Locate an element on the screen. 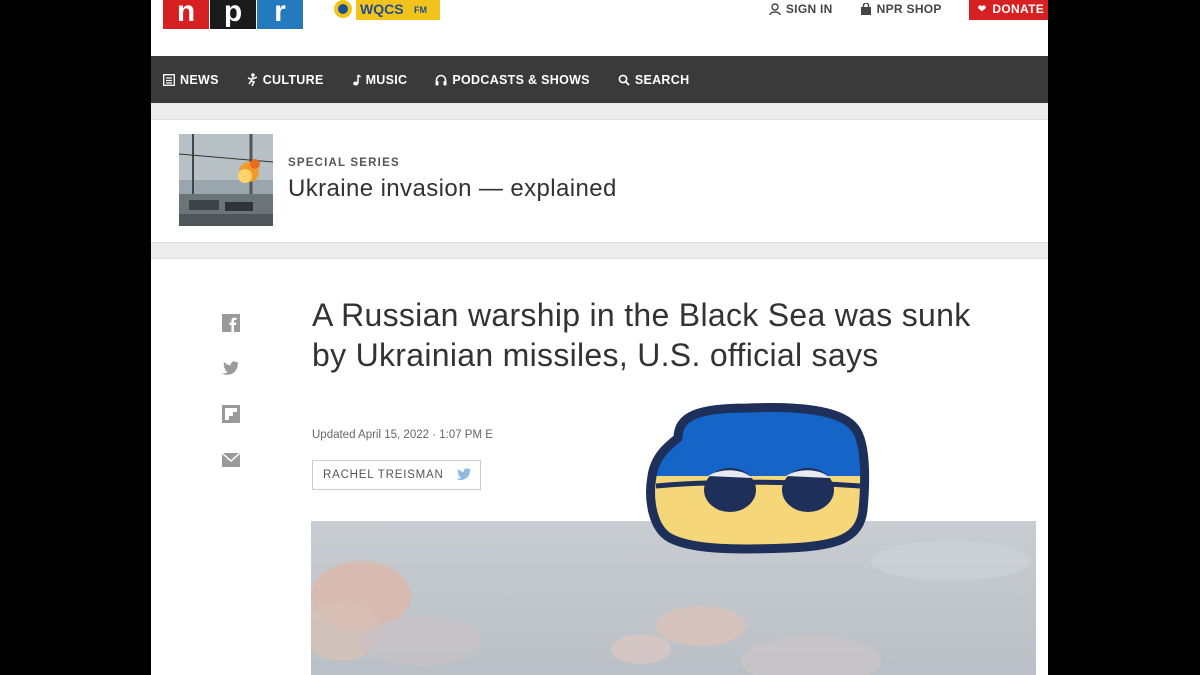 This screenshot has height=675, width=1200. nav-search: SEARCH is located at coordinates (654, 80).